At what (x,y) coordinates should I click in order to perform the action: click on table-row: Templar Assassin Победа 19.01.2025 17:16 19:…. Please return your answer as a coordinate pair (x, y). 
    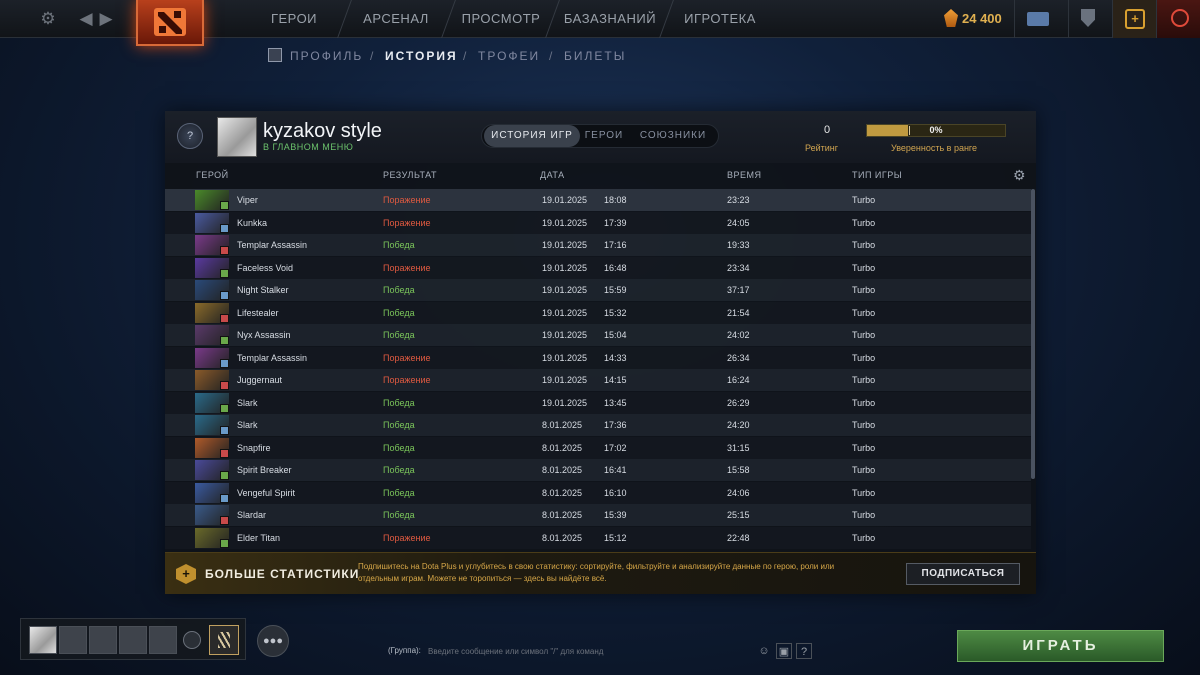
    Looking at the image, I should click on (598, 245).